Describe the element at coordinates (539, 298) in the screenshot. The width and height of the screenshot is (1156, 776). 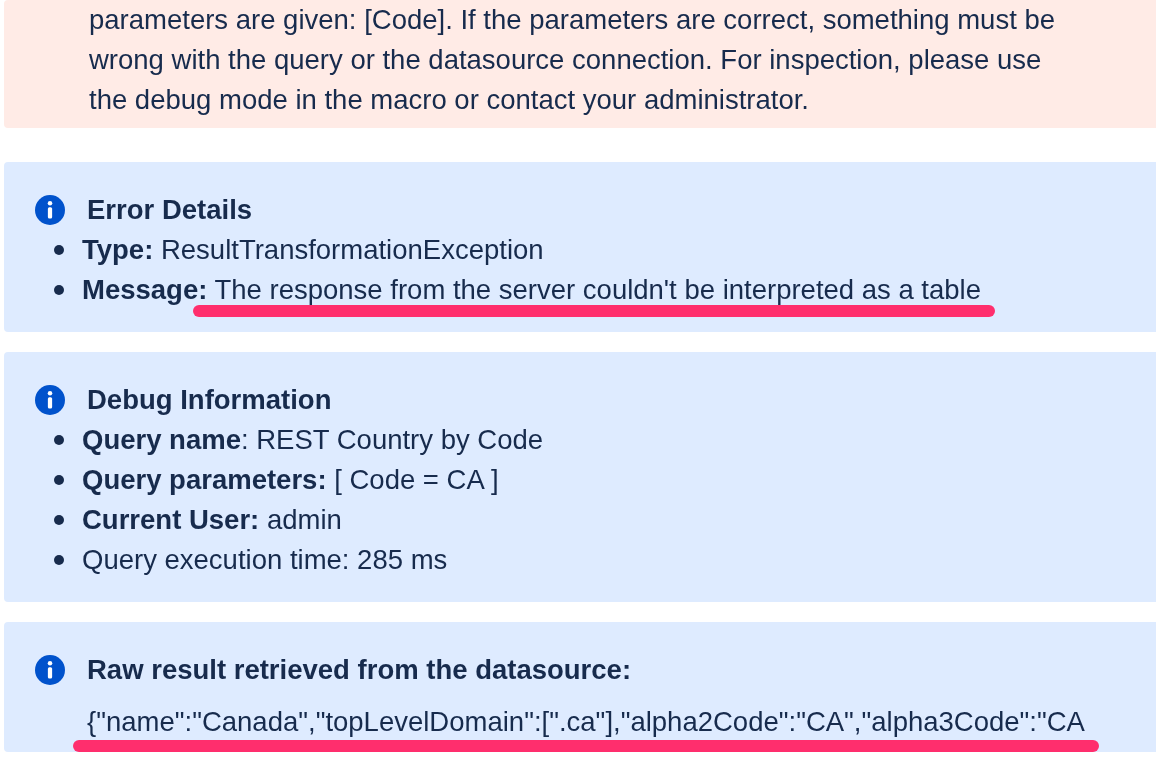
I see `detail-item: Message: The response from the server couldn't be interpreted as a table` at that location.